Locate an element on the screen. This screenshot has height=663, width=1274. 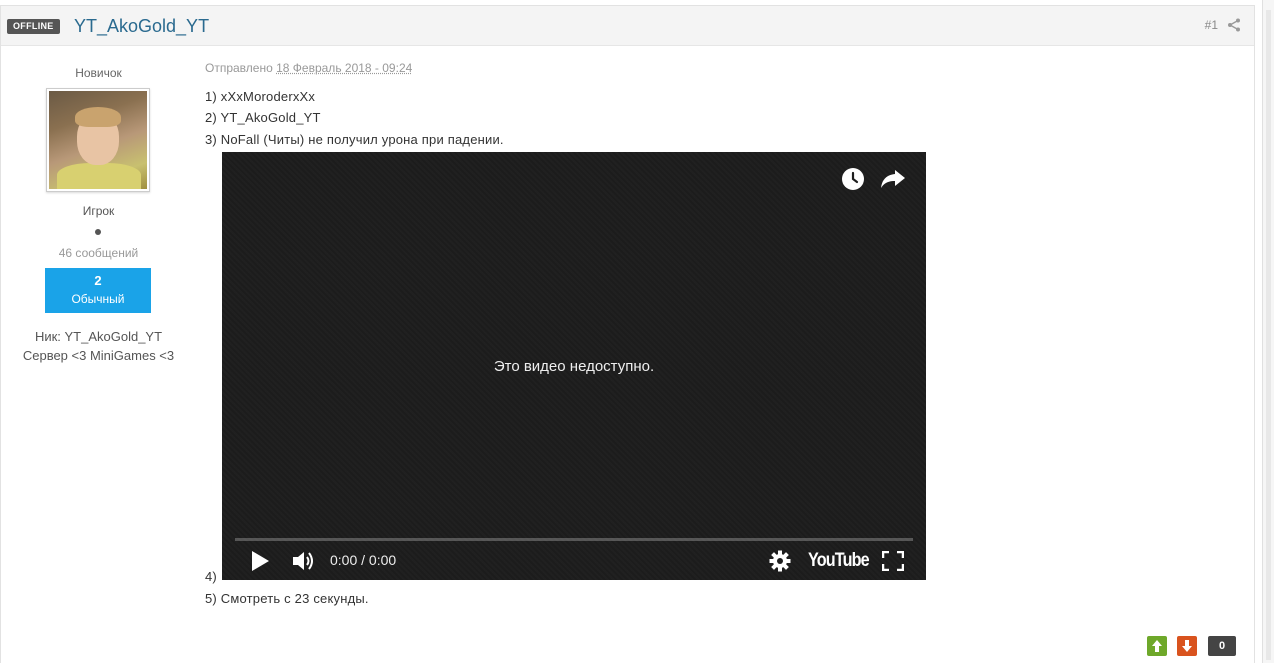
avatar-image is located at coordinates (98, 140).